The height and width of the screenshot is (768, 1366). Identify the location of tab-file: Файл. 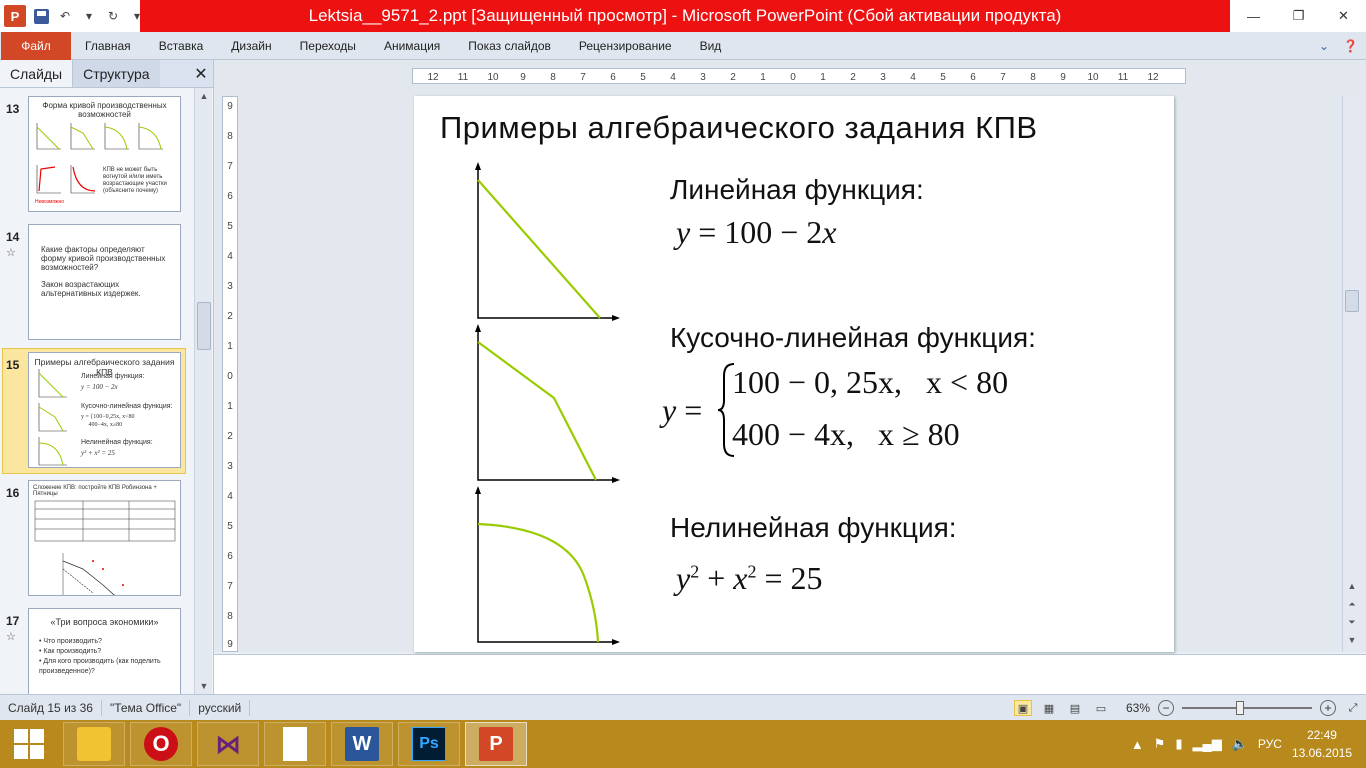
(36, 45).